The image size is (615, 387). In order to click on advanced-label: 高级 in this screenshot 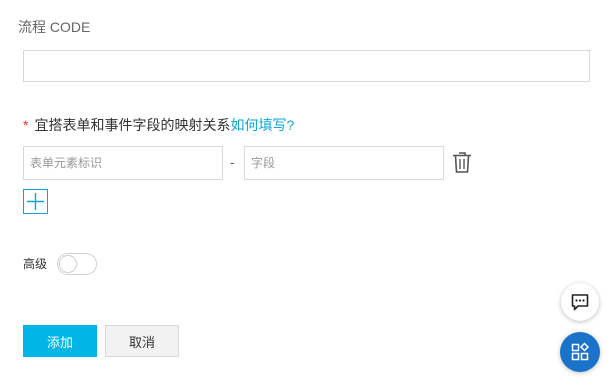, I will do `click(35, 264)`.